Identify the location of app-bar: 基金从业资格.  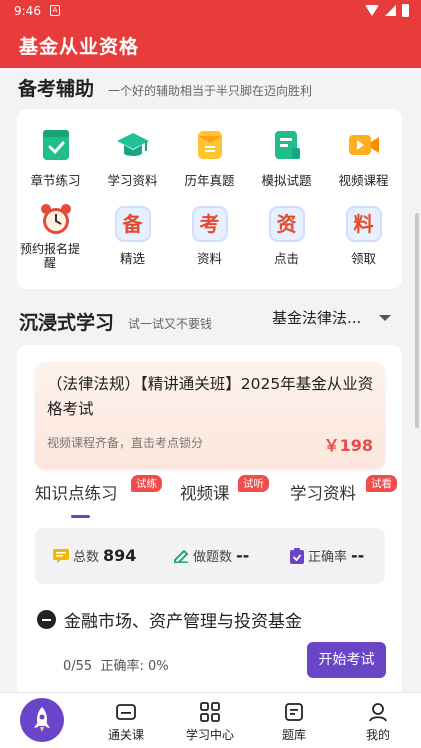
(210, 45).